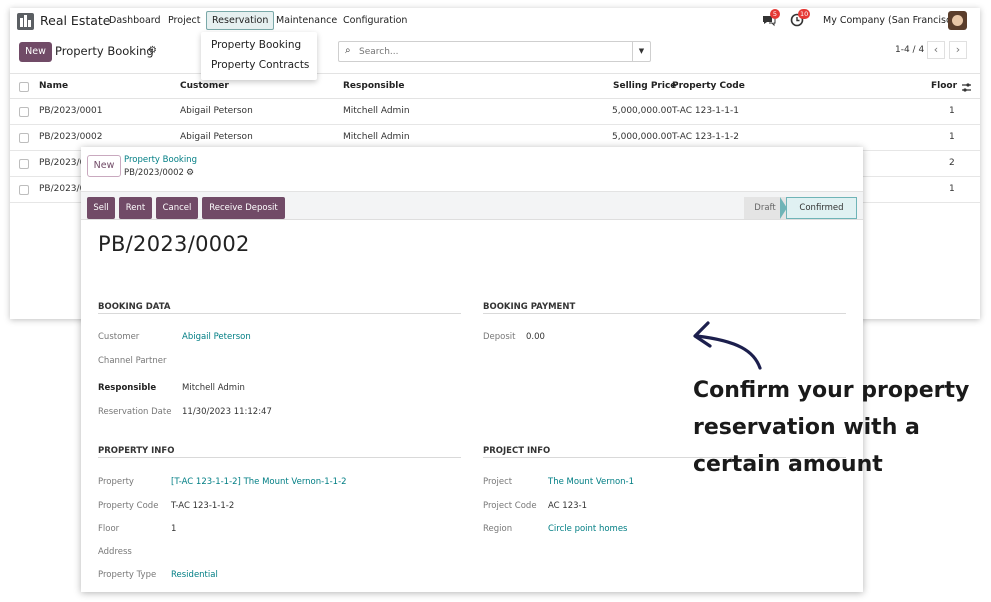  I want to click on form-new-button: New, so click(104, 166).